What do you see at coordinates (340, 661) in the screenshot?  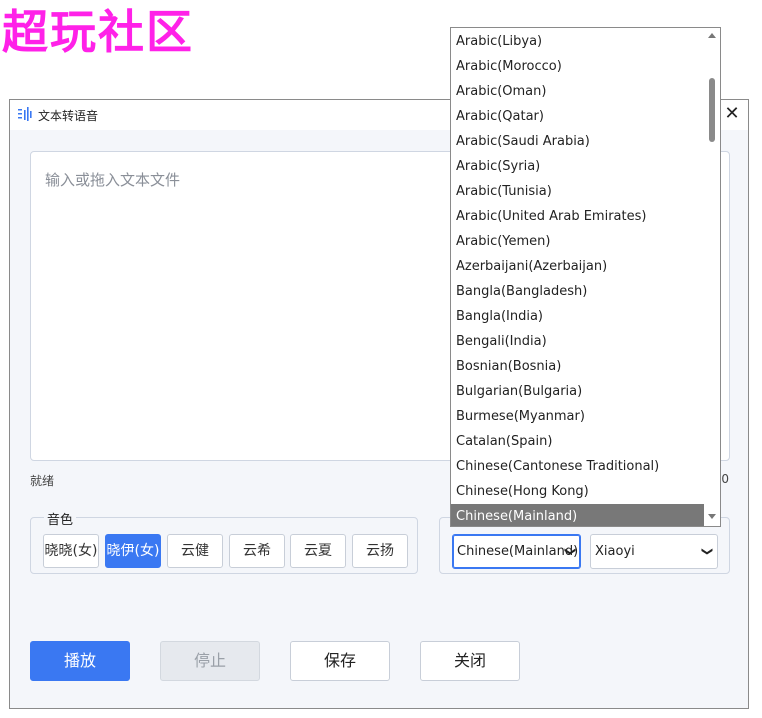 I see `save-button: 保存` at bounding box center [340, 661].